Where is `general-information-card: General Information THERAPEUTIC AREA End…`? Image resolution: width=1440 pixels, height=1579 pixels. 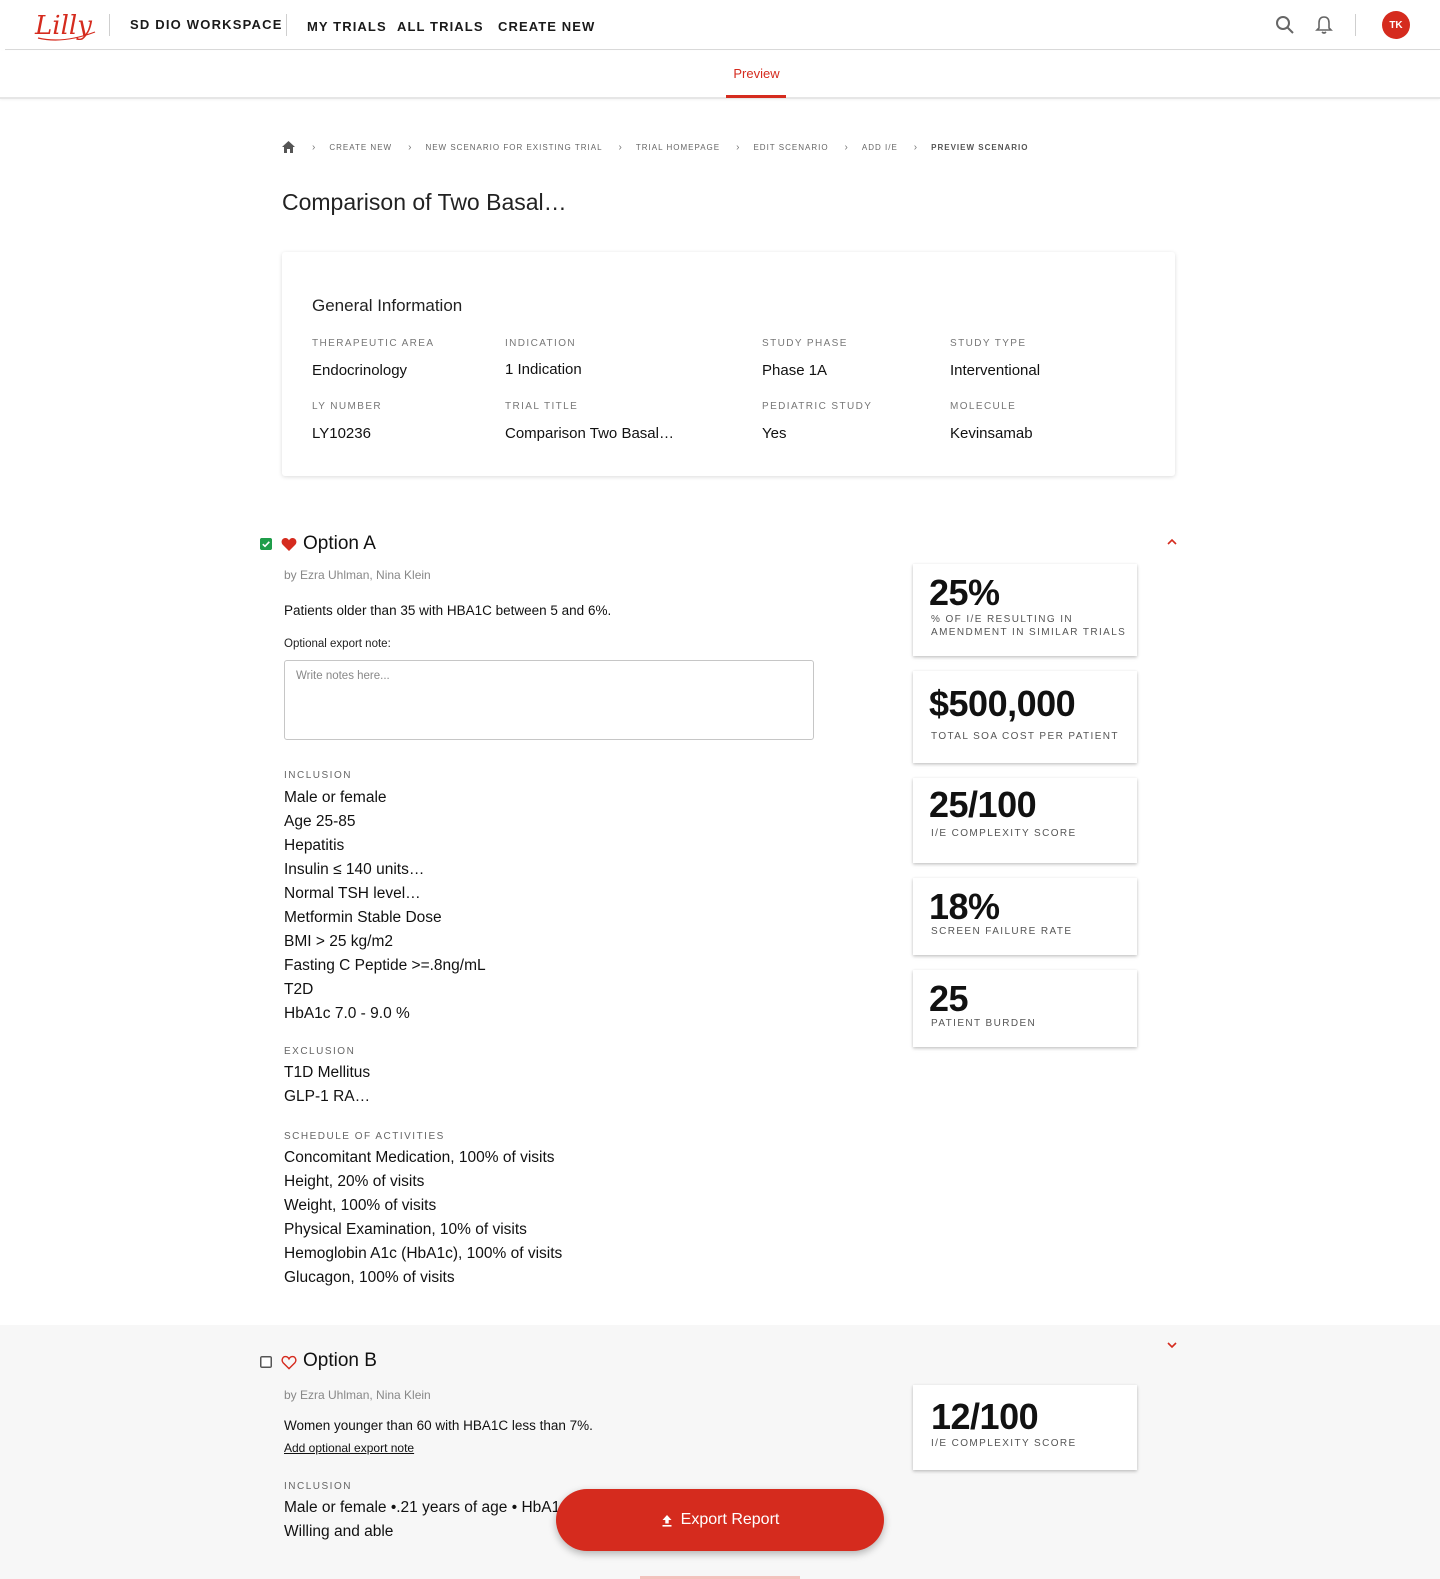
general-information-card: General Information THERAPEUTIC AREA End… is located at coordinates (728, 364).